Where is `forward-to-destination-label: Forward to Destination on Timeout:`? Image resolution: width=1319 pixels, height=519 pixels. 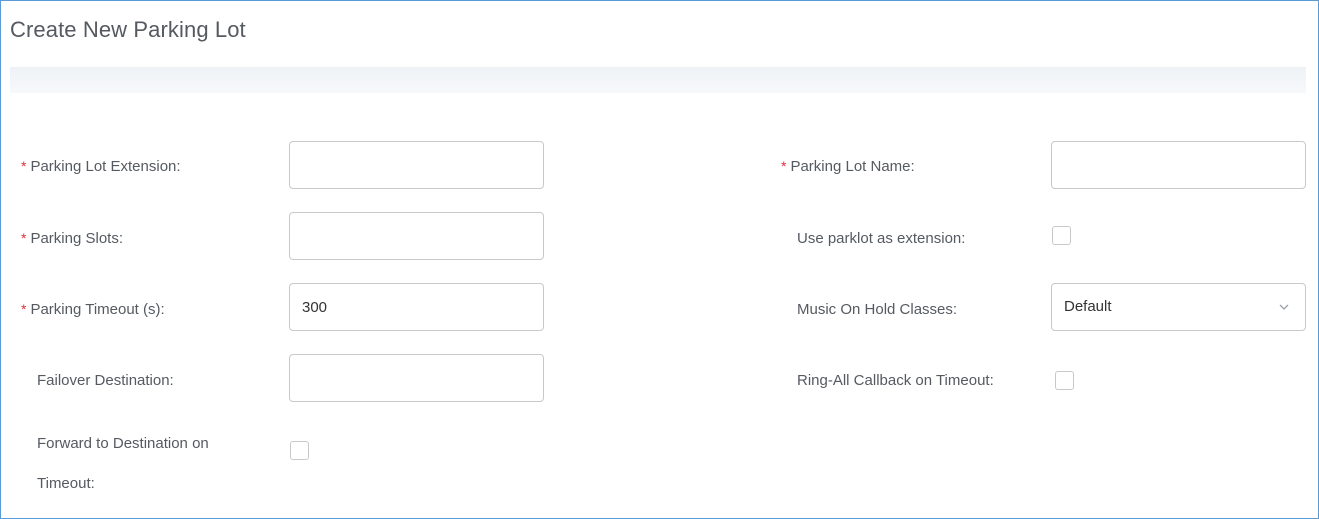
forward-to-destination-label: Forward to Destination on Timeout: is located at coordinates (123, 463).